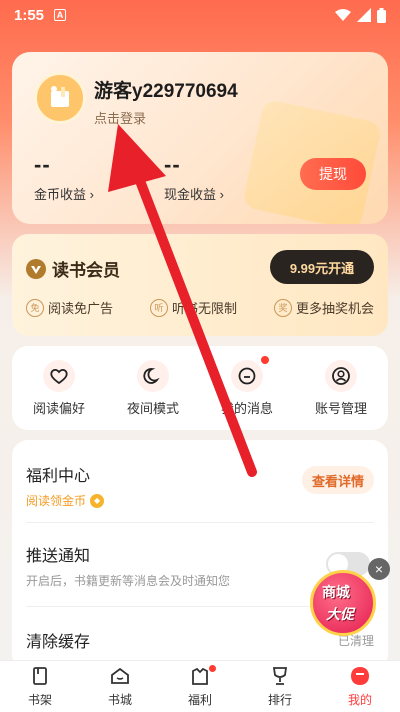 The height and width of the screenshot is (712, 400). What do you see at coordinates (336, 592) in the screenshot?
I see `promo-line1: 商城` at bounding box center [336, 592].